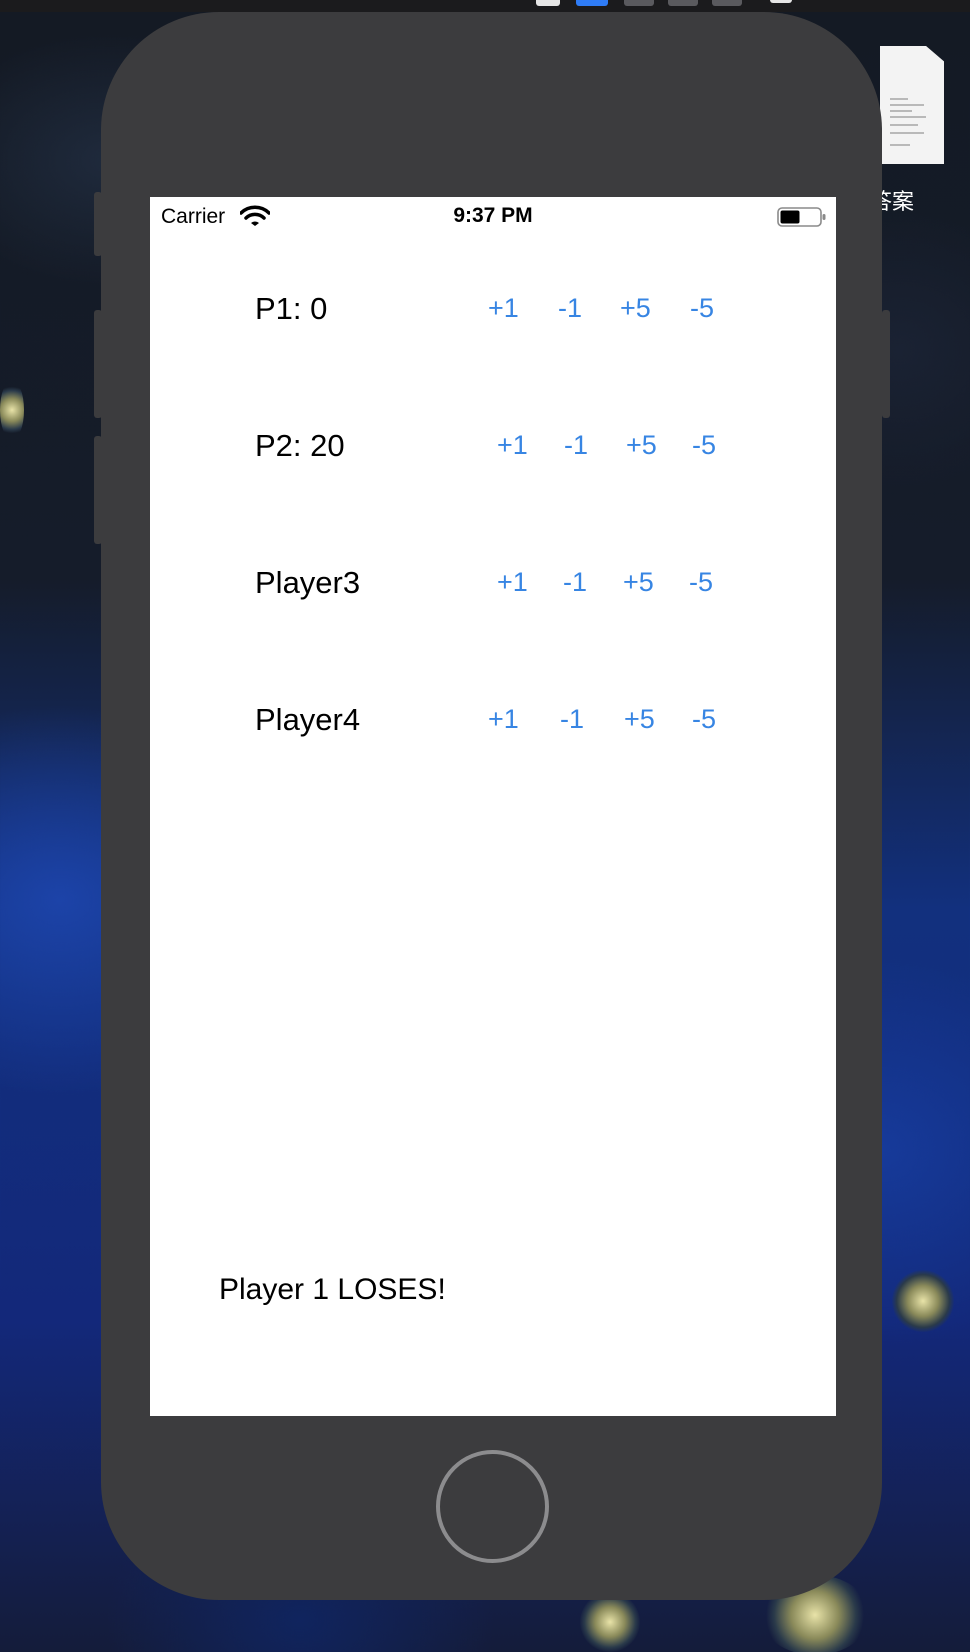  I want to click on volume-down-button, so click(98, 490).